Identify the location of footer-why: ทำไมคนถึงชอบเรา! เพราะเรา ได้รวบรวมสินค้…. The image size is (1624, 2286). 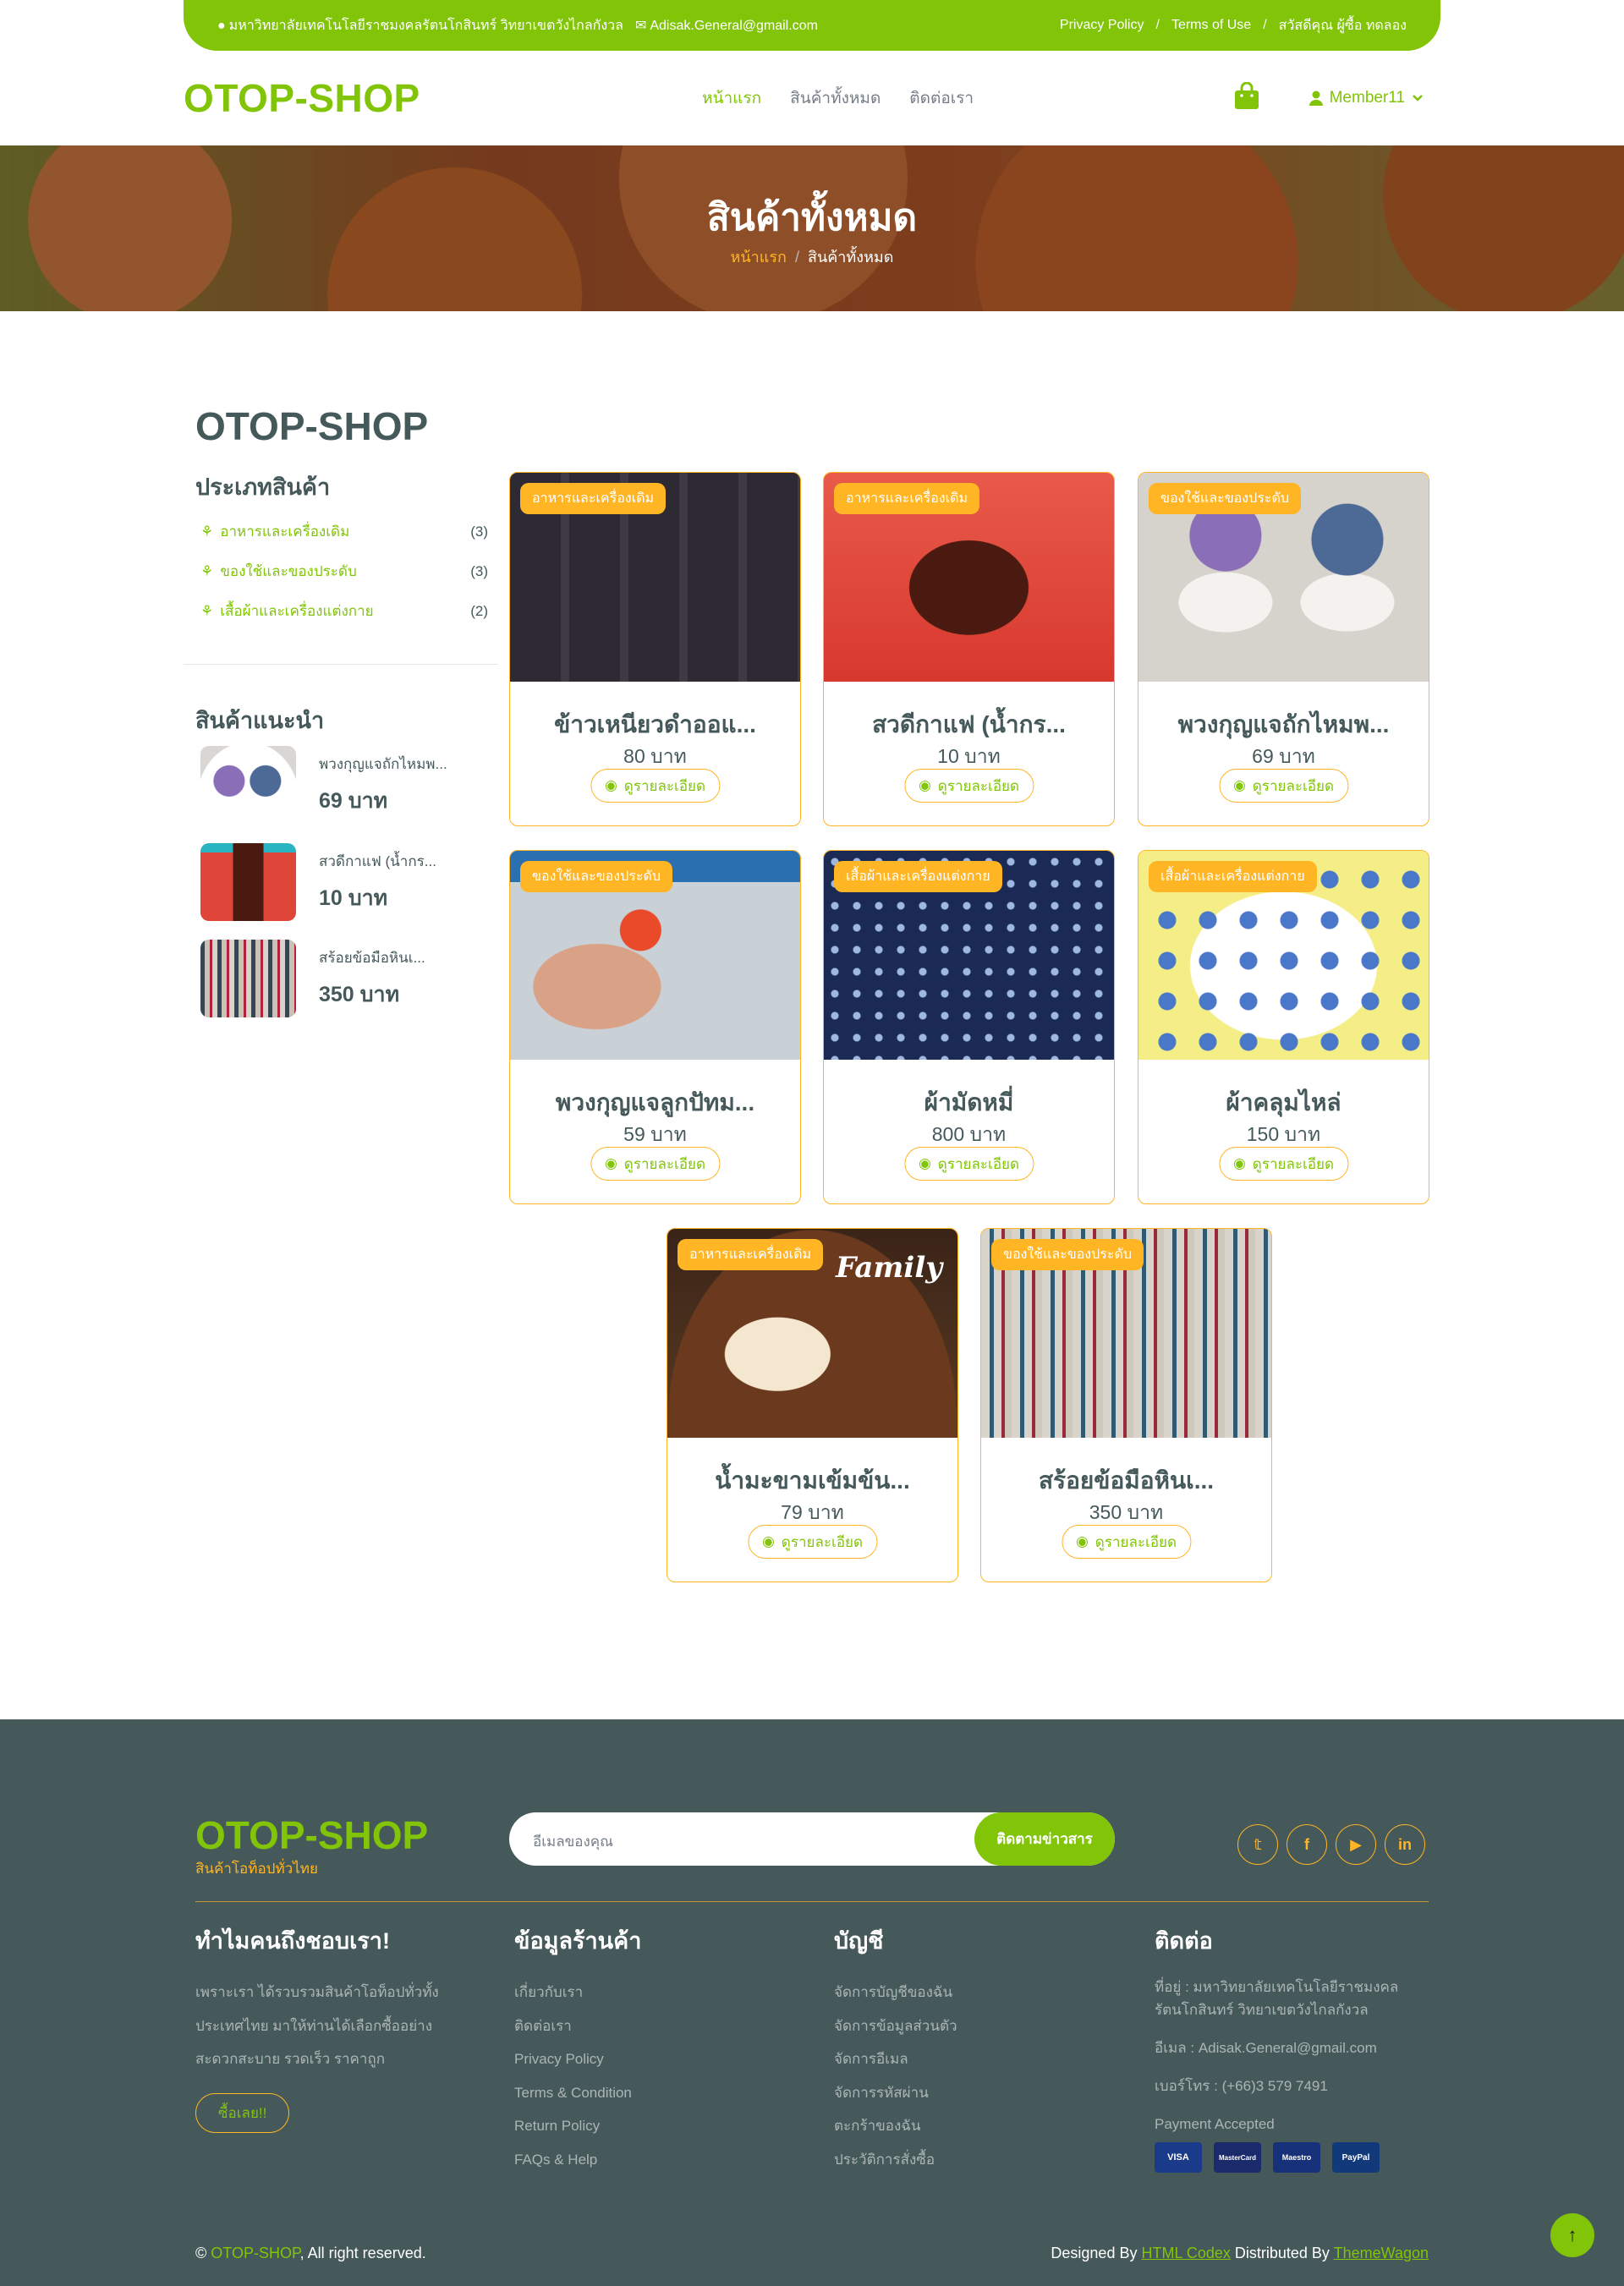
(339, 1999).